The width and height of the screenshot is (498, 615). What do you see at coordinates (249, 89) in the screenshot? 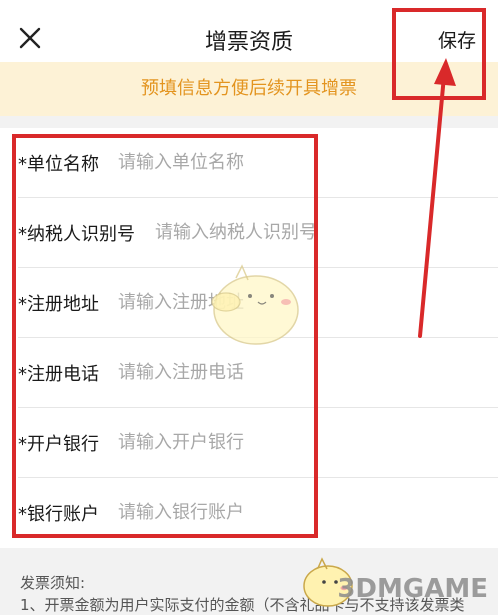
I see `notice-banner: 预填信息方便后续开具增票` at bounding box center [249, 89].